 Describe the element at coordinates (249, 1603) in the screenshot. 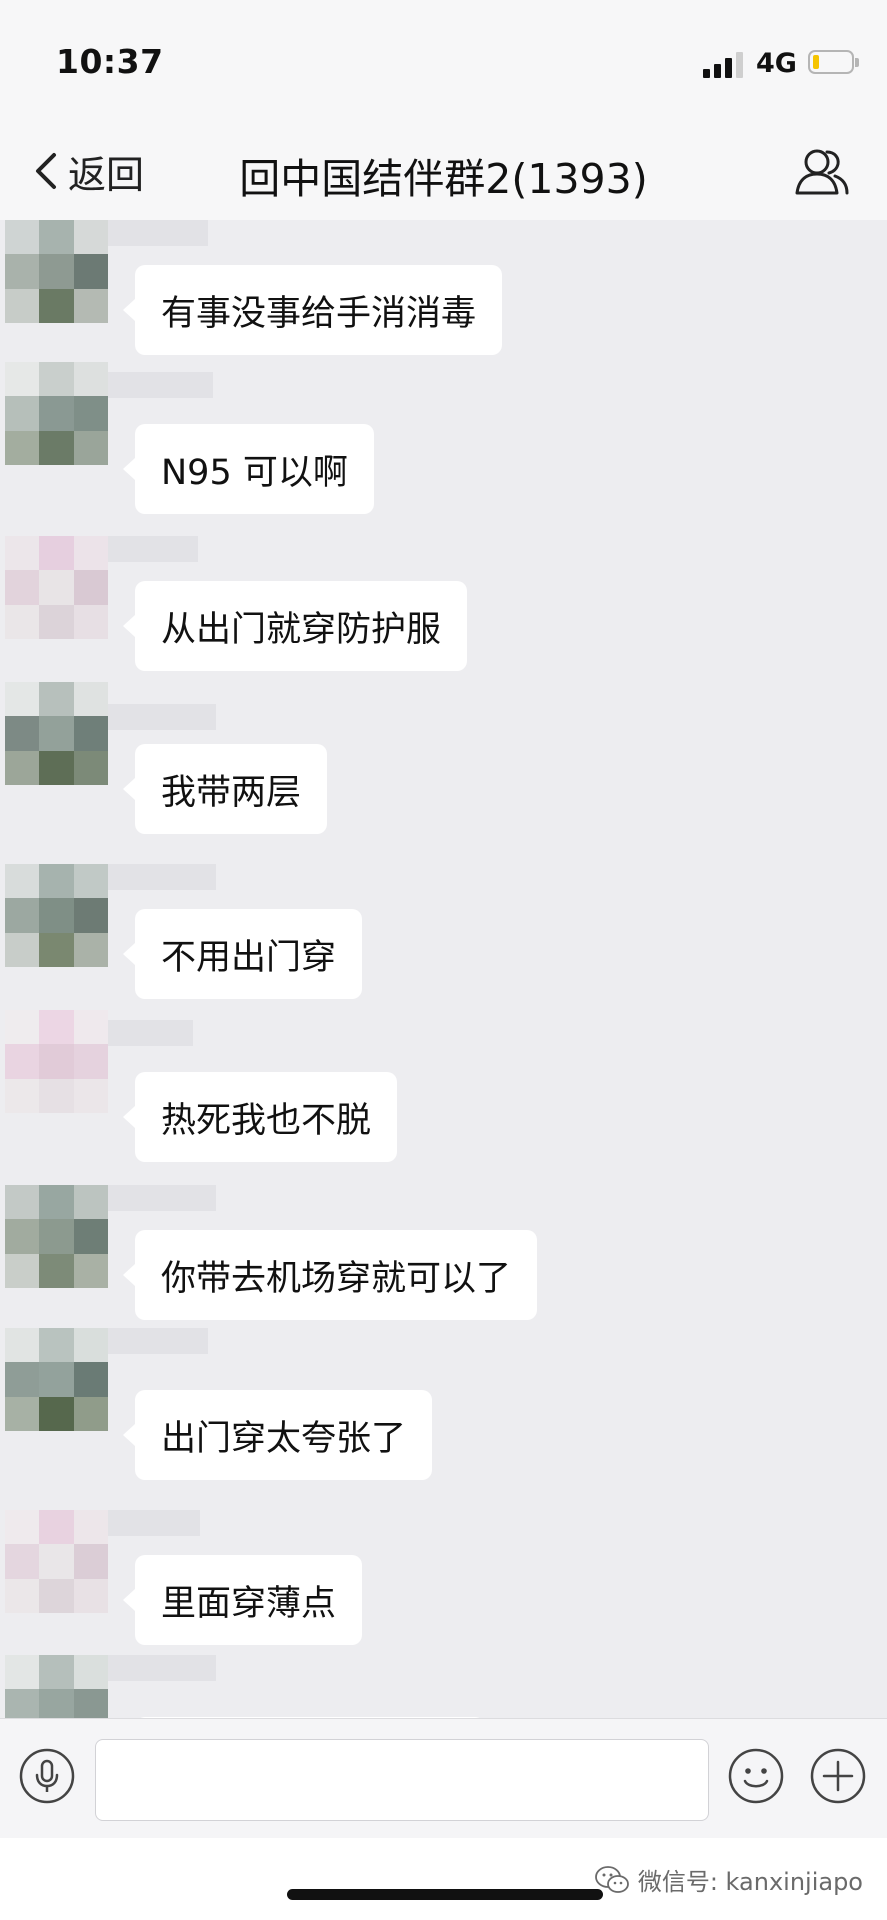

I see `message-text: 里面穿薄点` at that location.